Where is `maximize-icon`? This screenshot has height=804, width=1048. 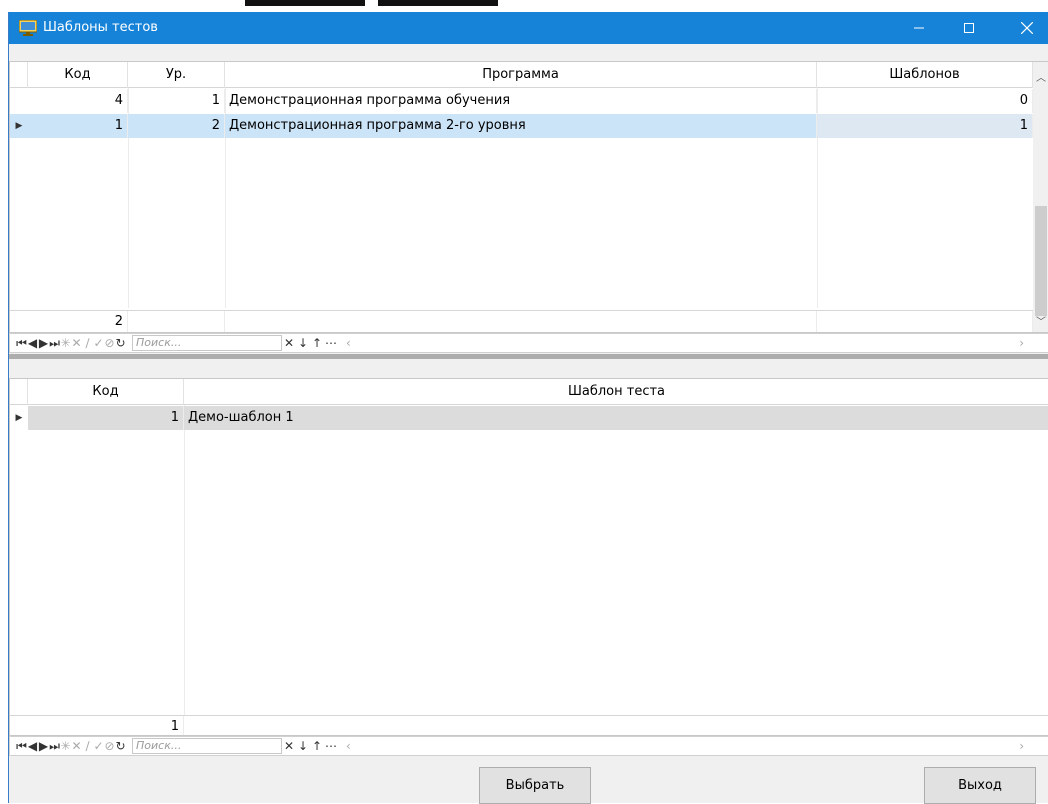
maximize-icon is located at coordinates (969, 28).